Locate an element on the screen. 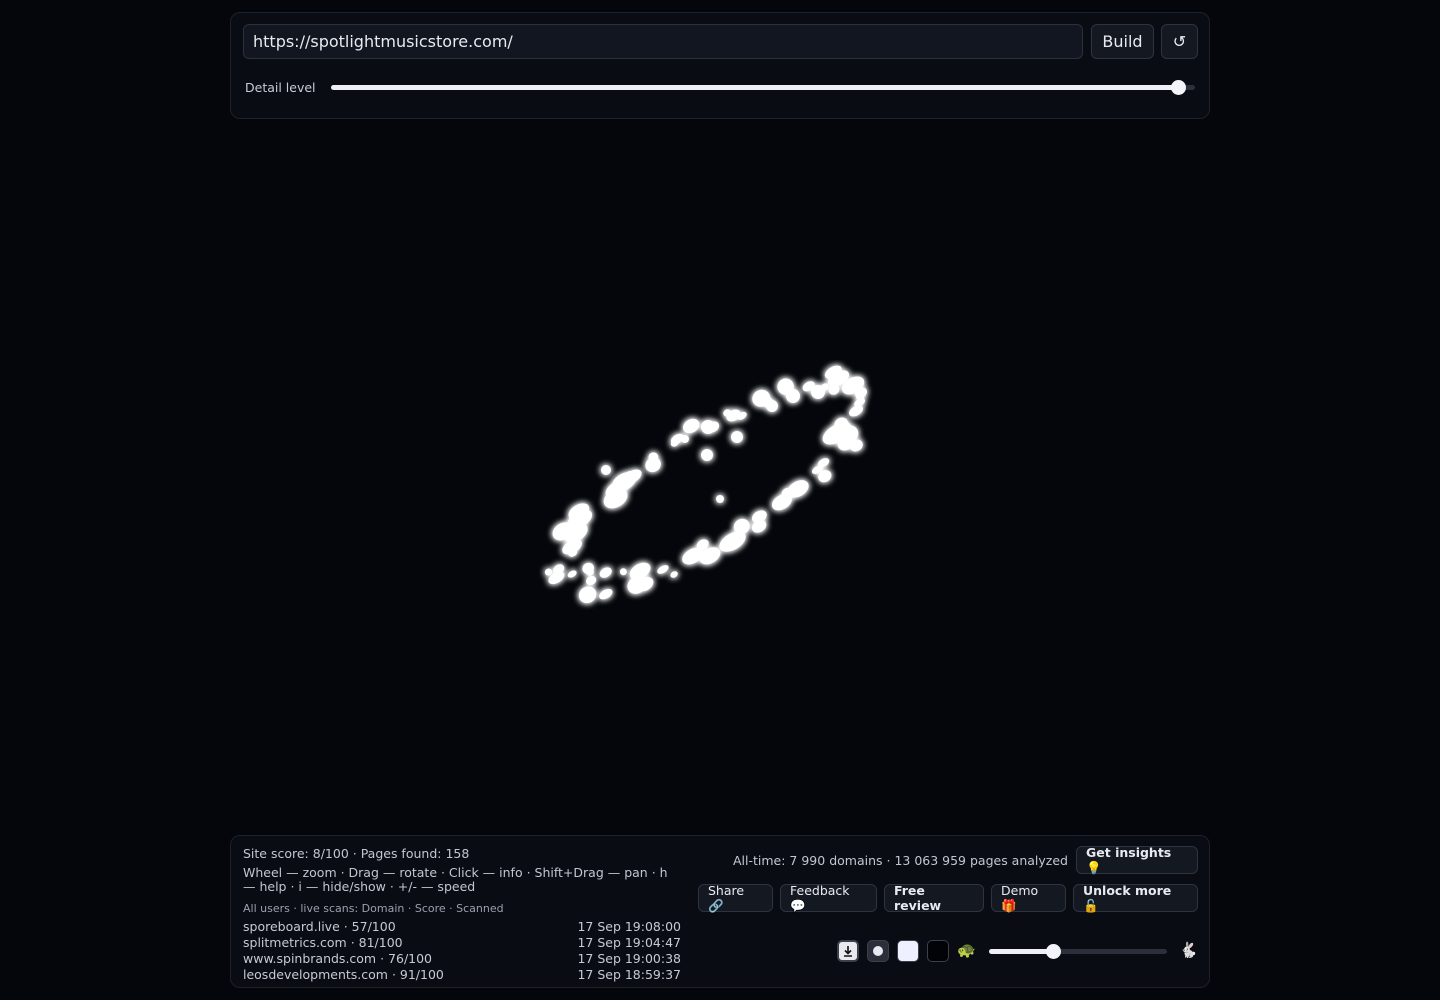 This screenshot has width=1440, height=1000. detail-level-slider is located at coordinates (763, 87).